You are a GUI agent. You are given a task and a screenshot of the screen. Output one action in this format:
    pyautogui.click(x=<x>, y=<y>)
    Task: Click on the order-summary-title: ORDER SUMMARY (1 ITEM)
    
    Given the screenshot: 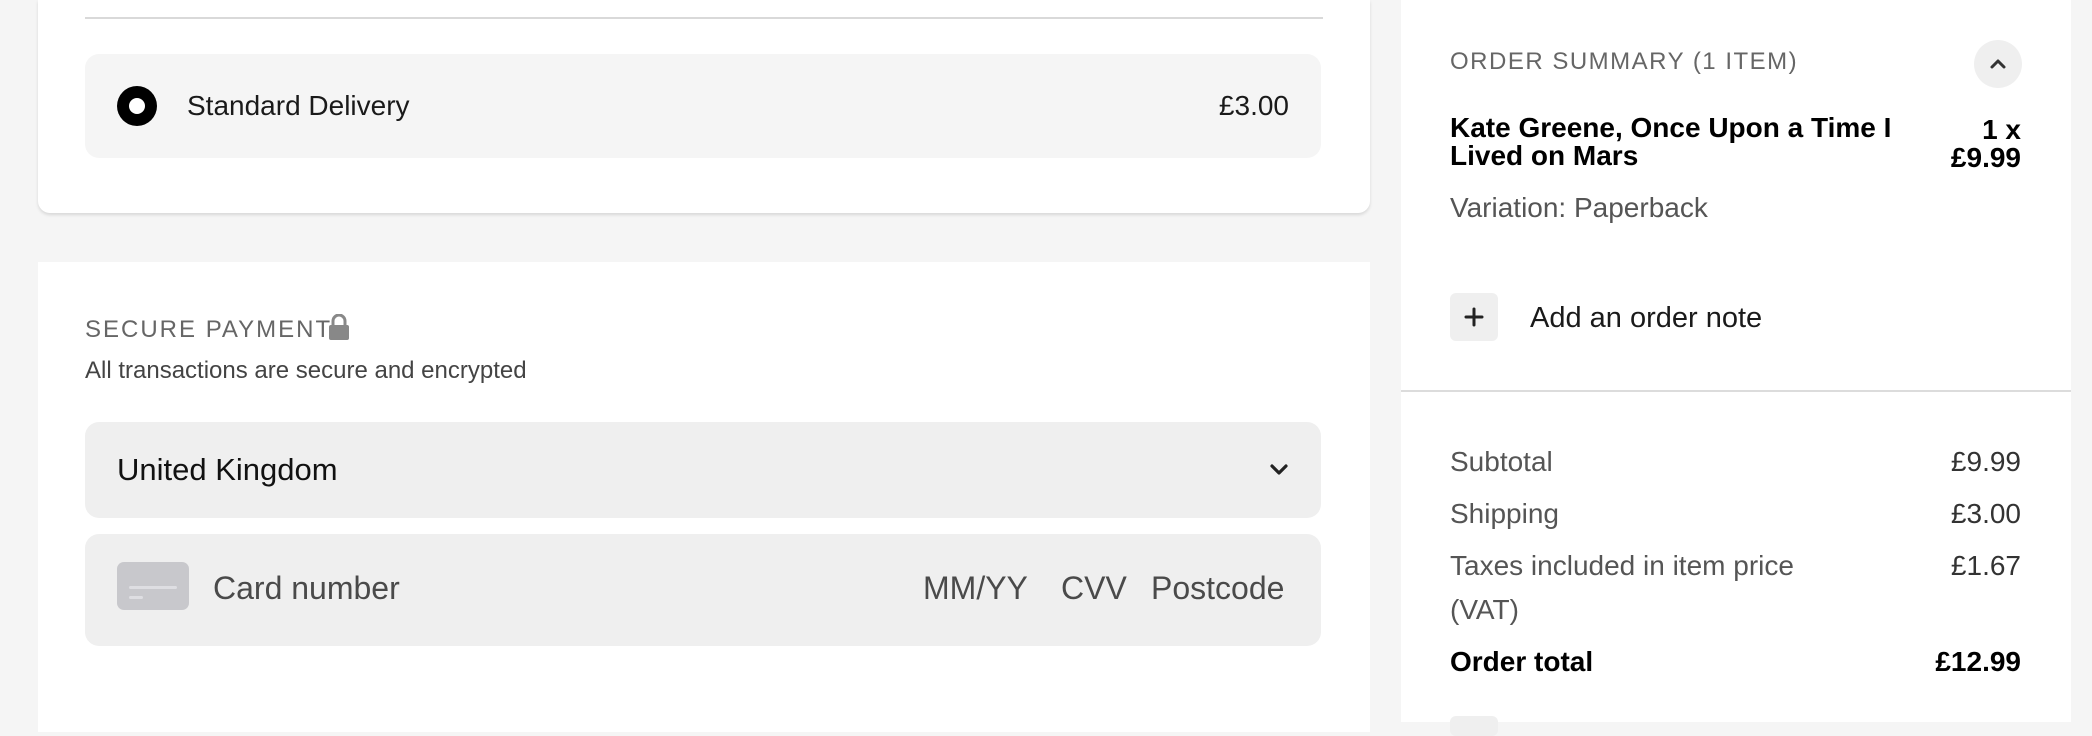 What is the action you would take?
    pyautogui.click(x=1624, y=61)
    